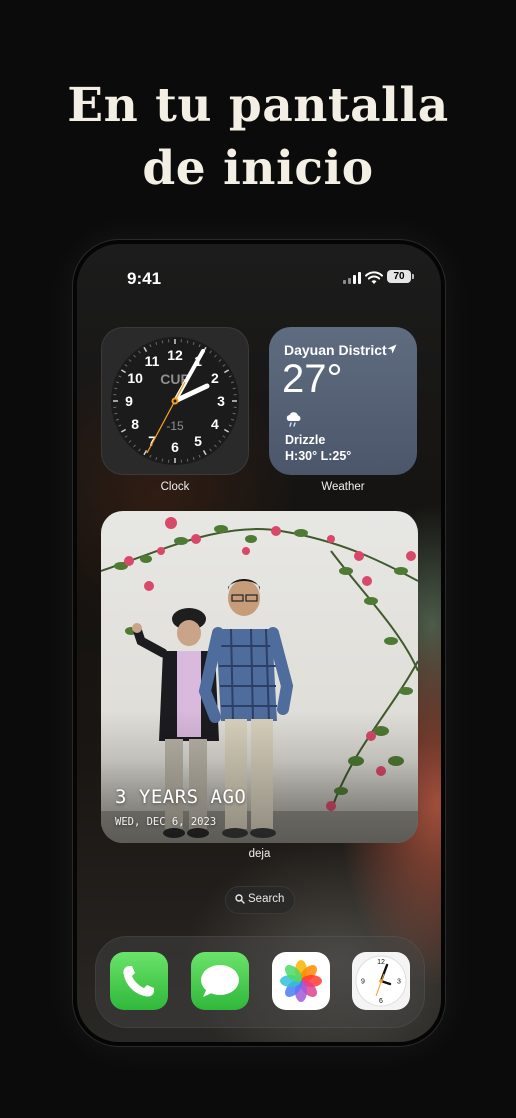 This screenshot has width=516, height=1118. What do you see at coordinates (215, 424) in the screenshot?
I see `clock-numeral: 4` at bounding box center [215, 424].